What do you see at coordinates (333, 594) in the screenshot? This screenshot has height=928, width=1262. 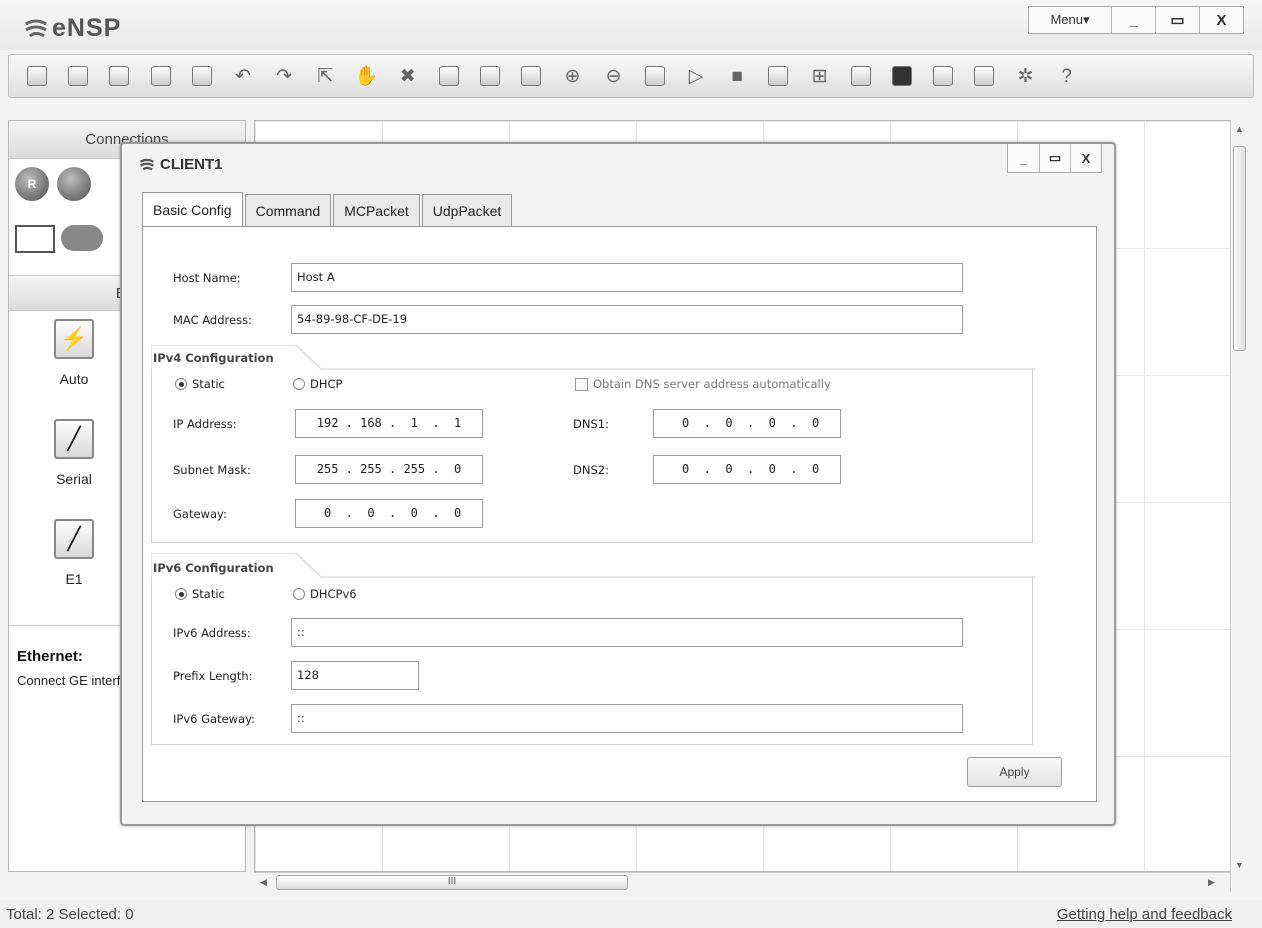 I see `radio-label: DHCPv6` at bounding box center [333, 594].